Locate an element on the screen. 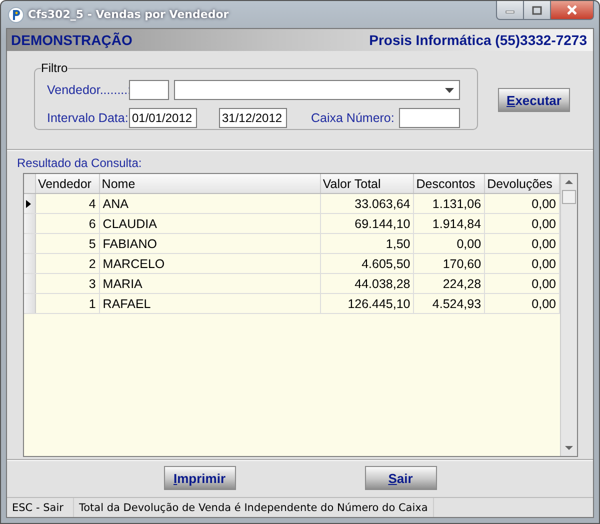  table-cell: 1.131,06 is located at coordinates (449, 204).